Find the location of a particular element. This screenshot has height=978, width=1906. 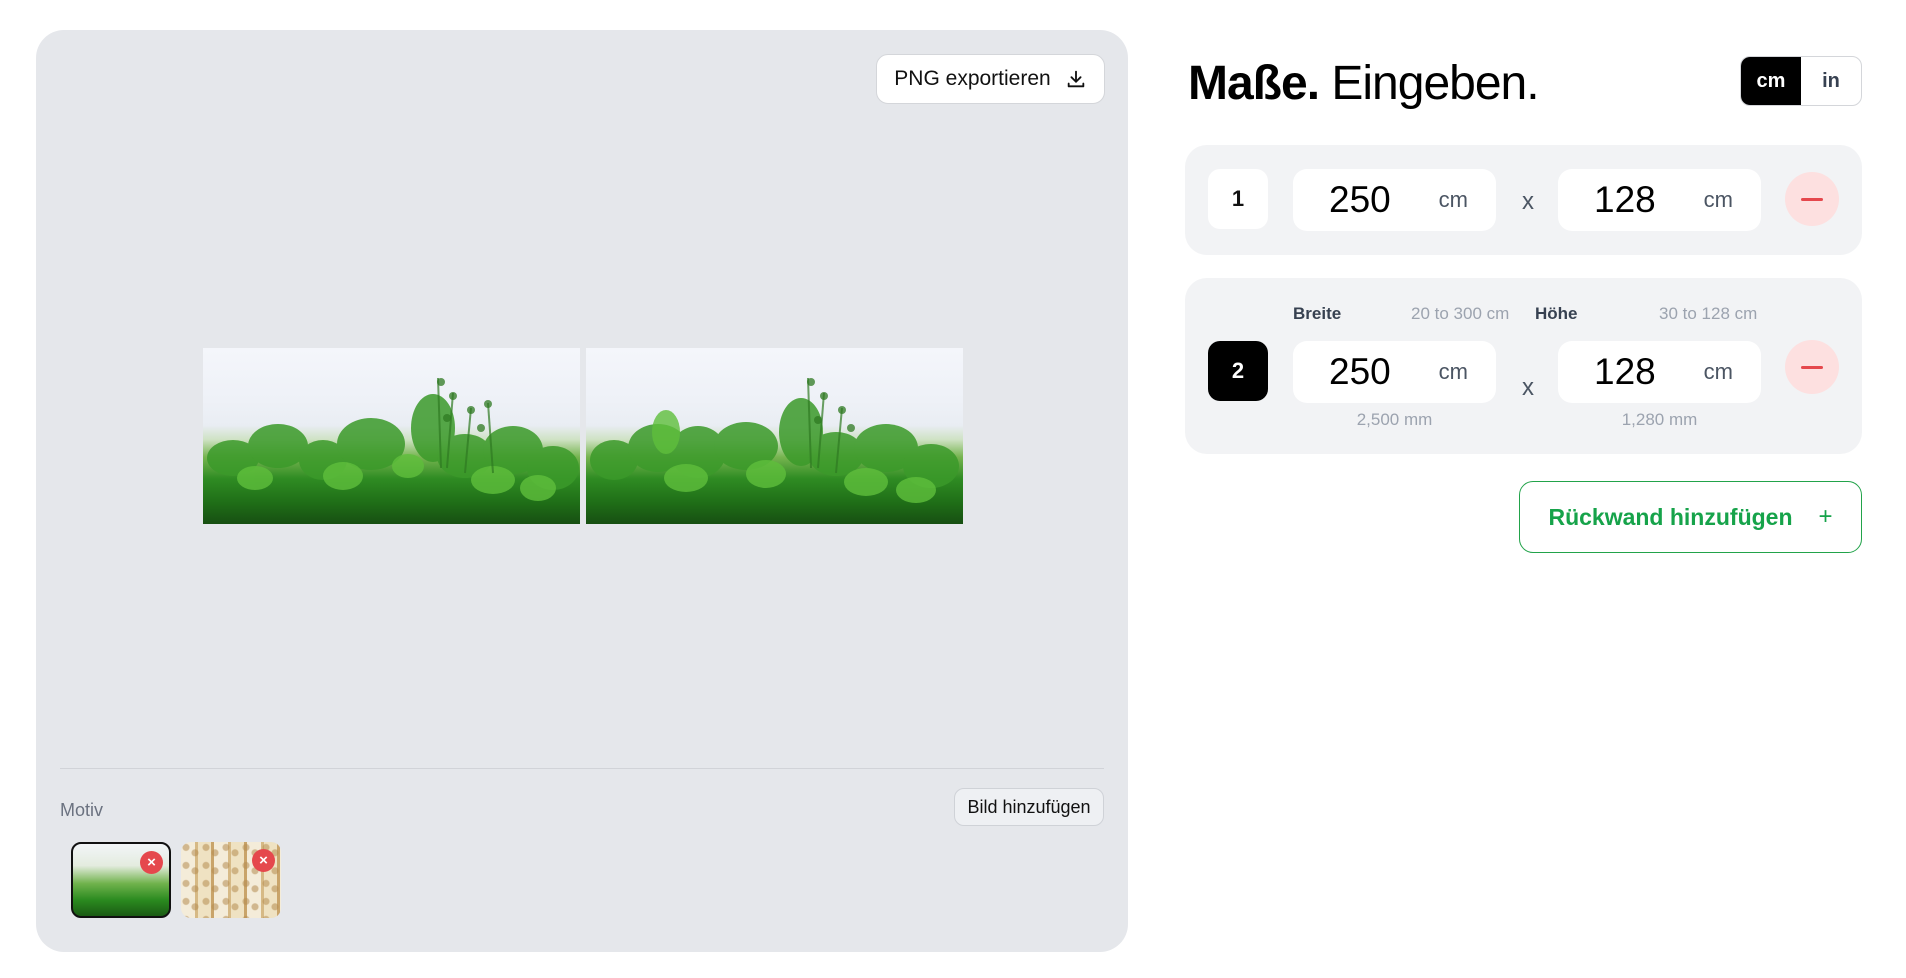

dimension-row-1: 1 250 cm x 128 cm is located at coordinates (1523, 200).